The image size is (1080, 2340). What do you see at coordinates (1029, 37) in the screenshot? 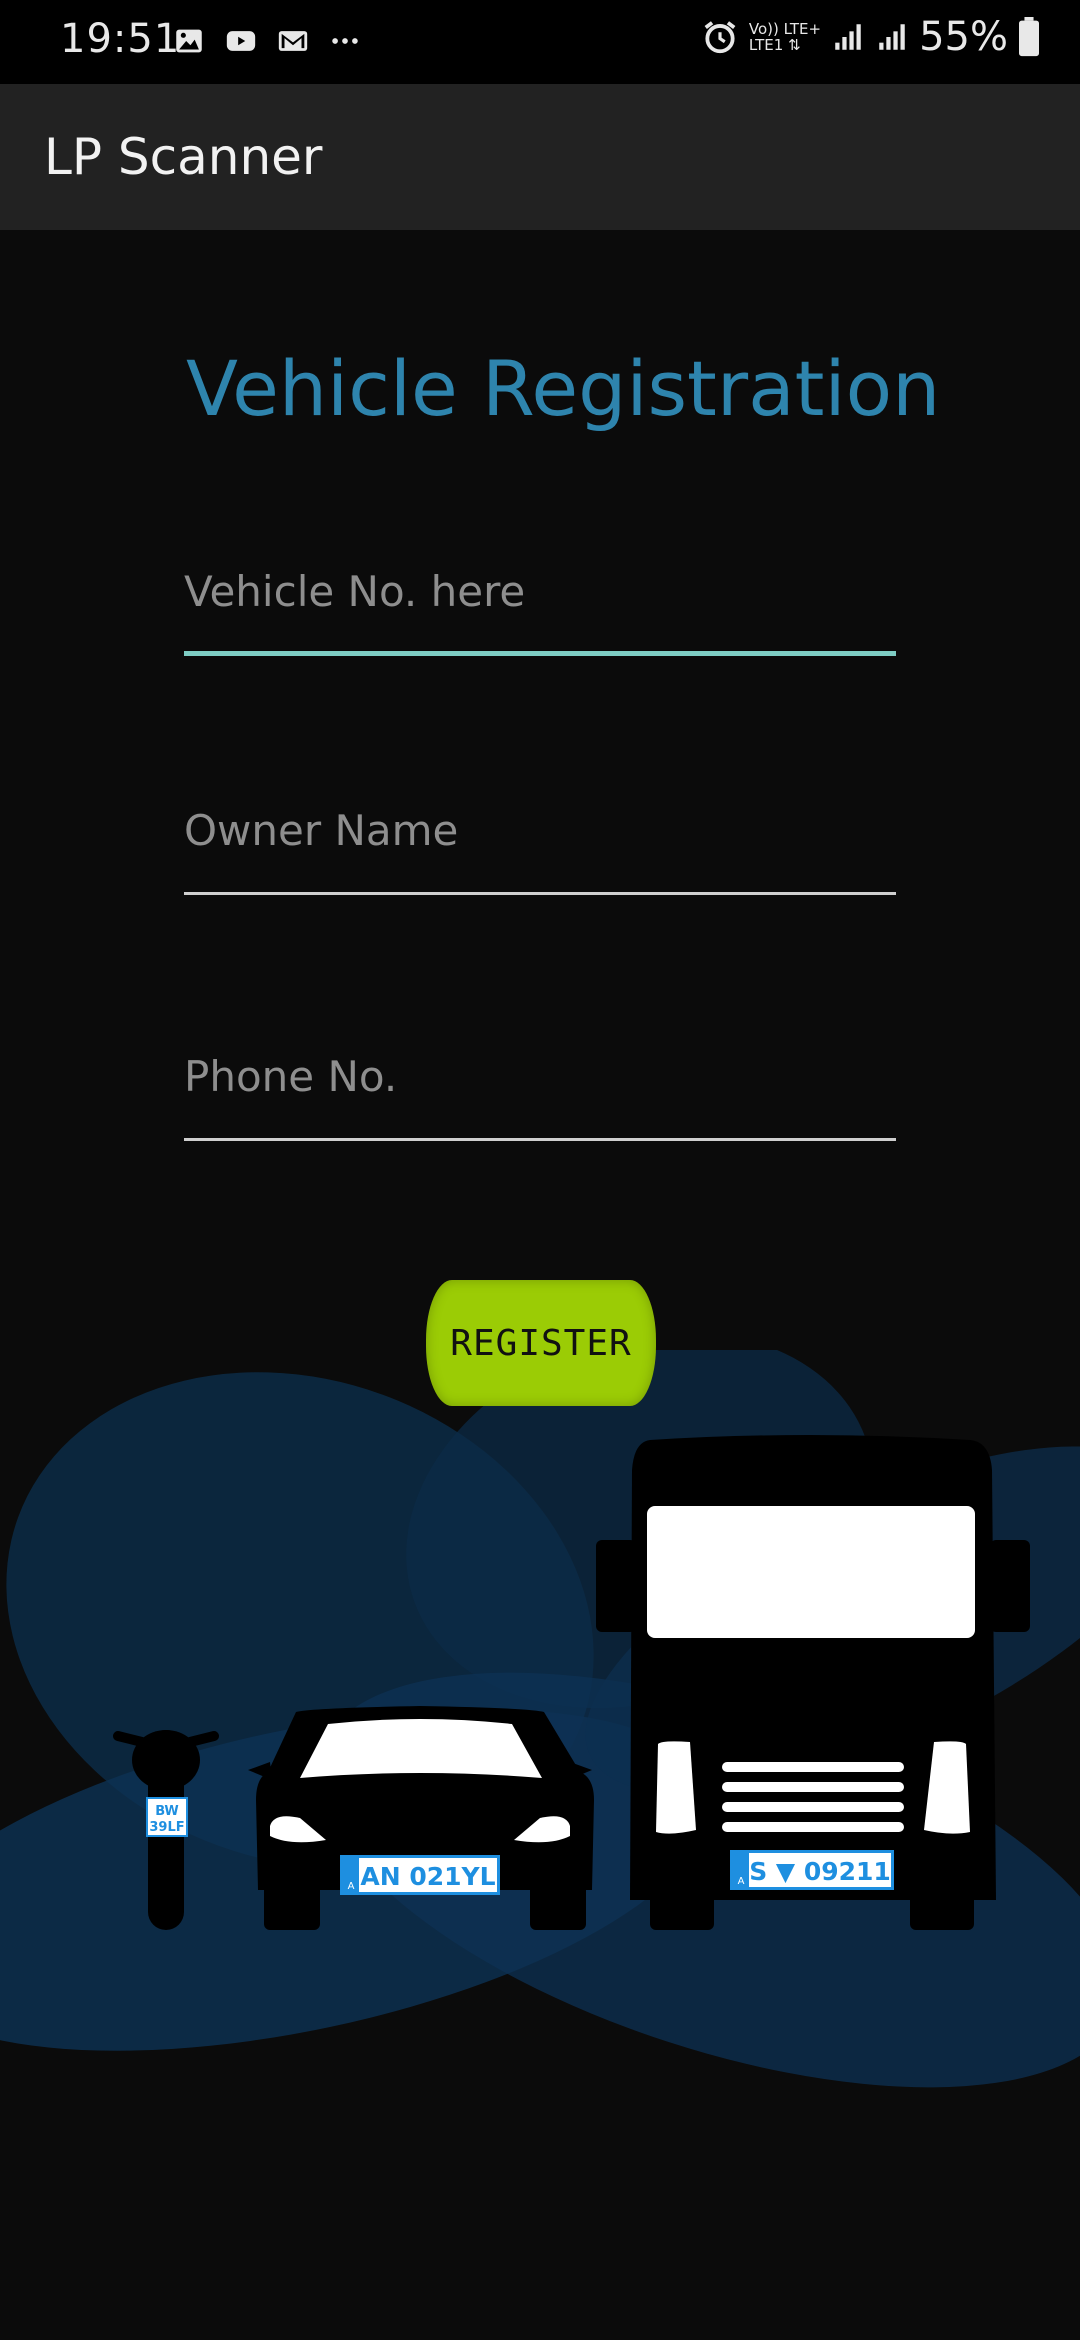
I see `battery-icon` at bounding box center [1029, 37].